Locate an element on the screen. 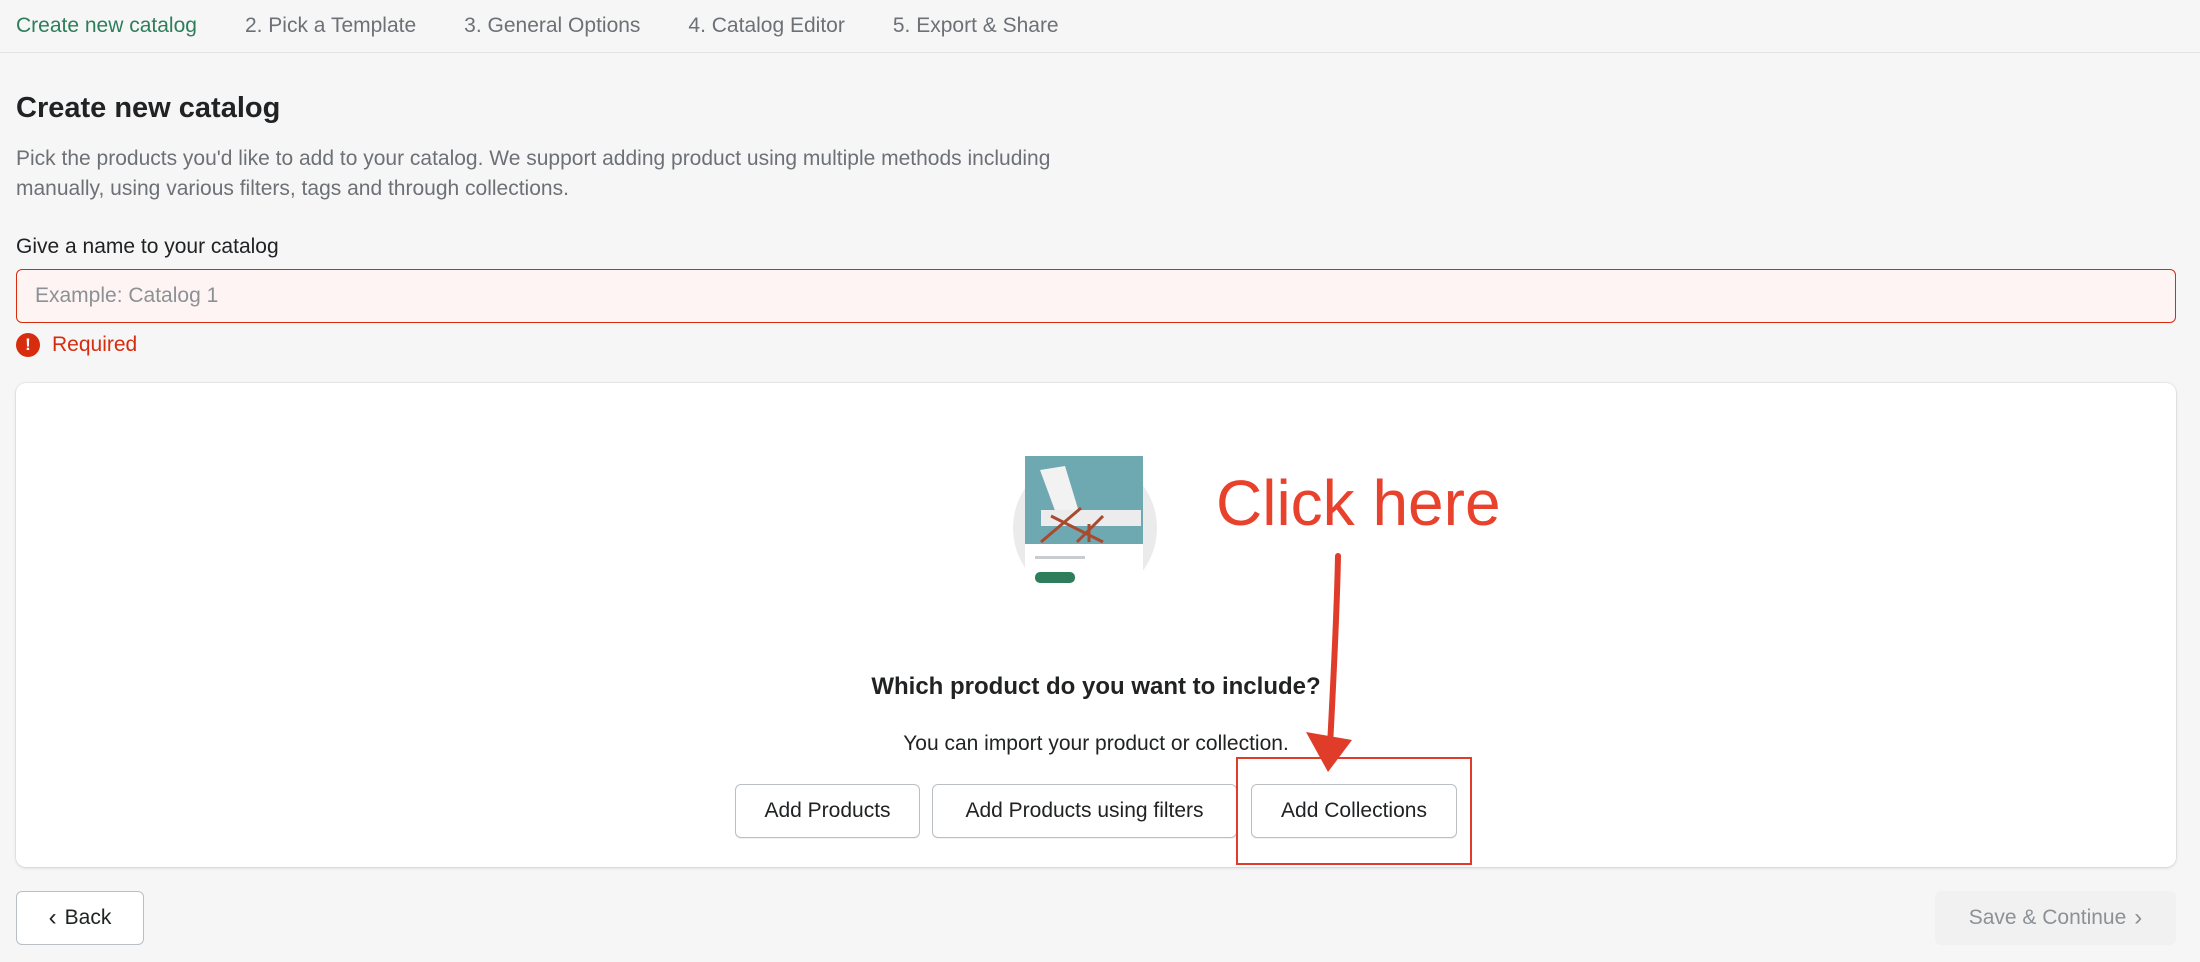 This screenshot has height=962, width=2200. catalog-name-label: Give a name to your catalog is located at coordinates (147, 246).